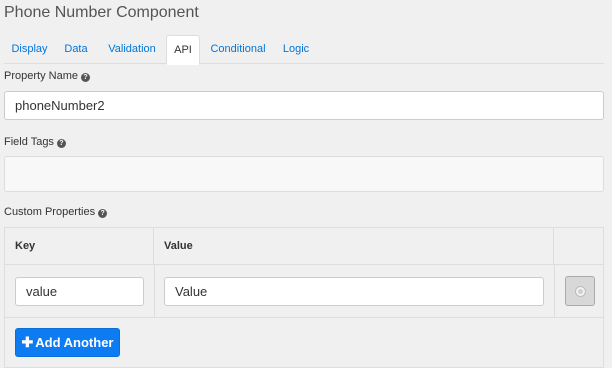  Describe the element at coordinates (132, 49) in the screenshot. I see `tab-validation: Validation` at that location.